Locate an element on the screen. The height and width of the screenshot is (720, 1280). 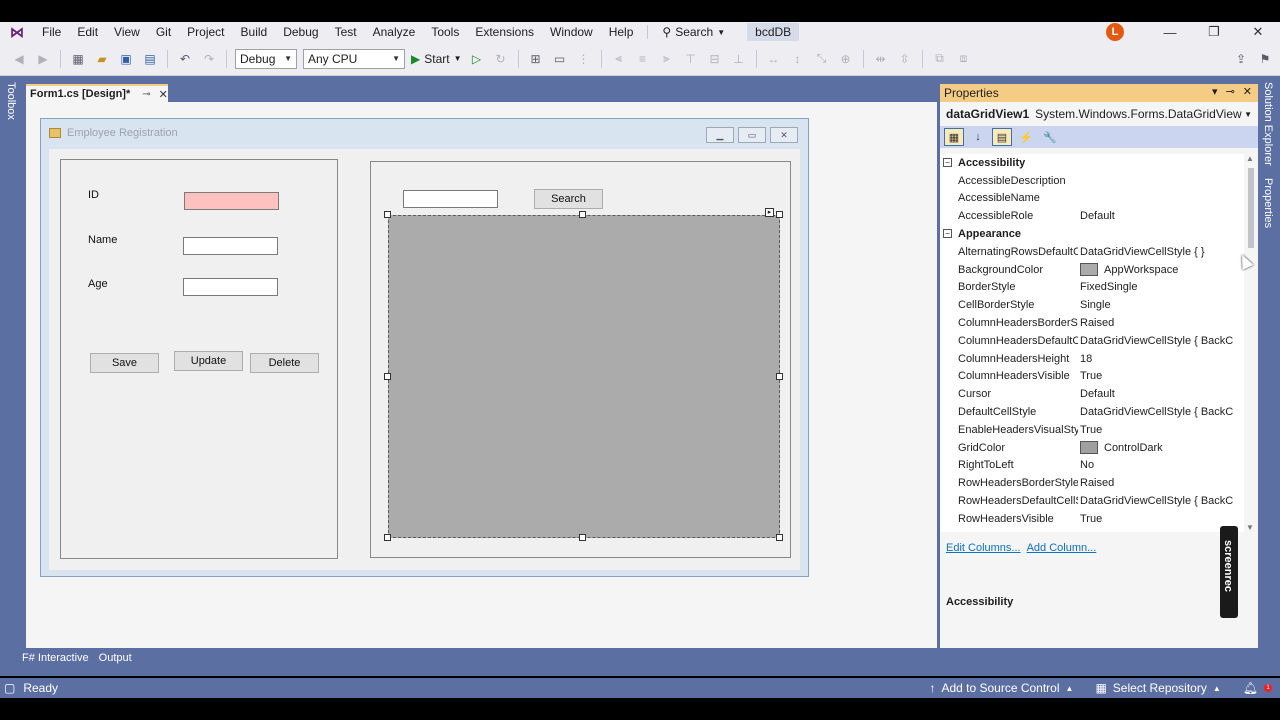
update-button: Update is located at coordinates (208, 361).